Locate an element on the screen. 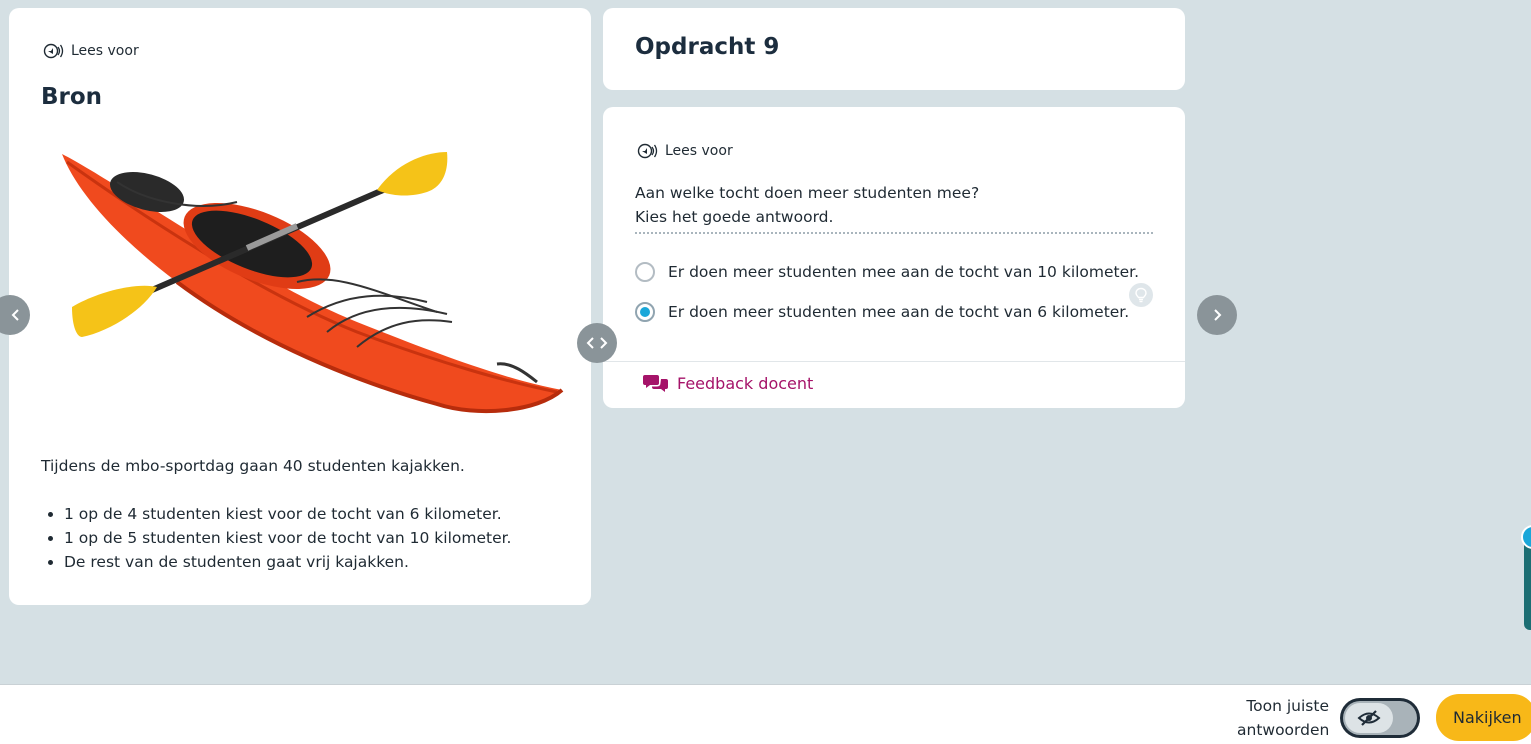  radio-button is located at coordinates (645, 272).